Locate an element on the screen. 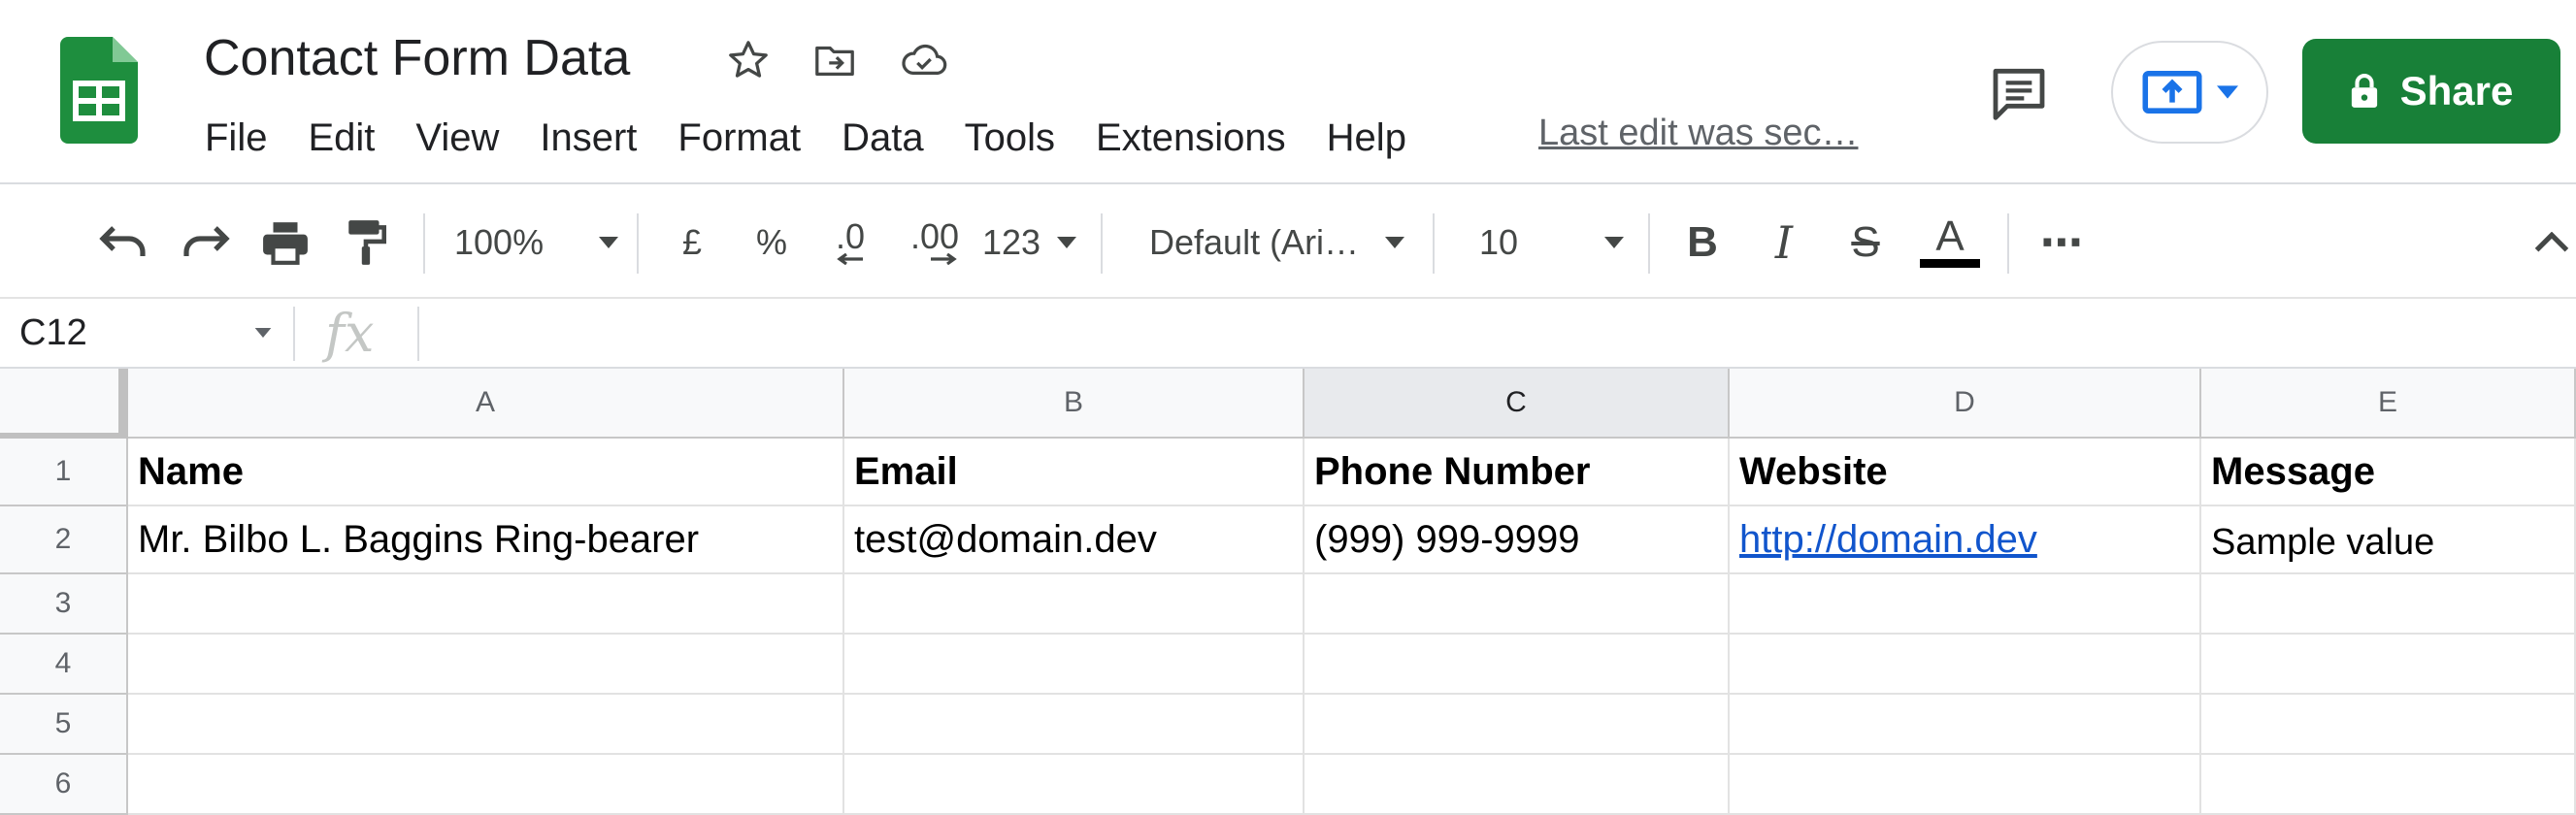 Image resolution: width=2576 pixels, height=815 pixels. menu-file: File is located at coordinates (236, 138).